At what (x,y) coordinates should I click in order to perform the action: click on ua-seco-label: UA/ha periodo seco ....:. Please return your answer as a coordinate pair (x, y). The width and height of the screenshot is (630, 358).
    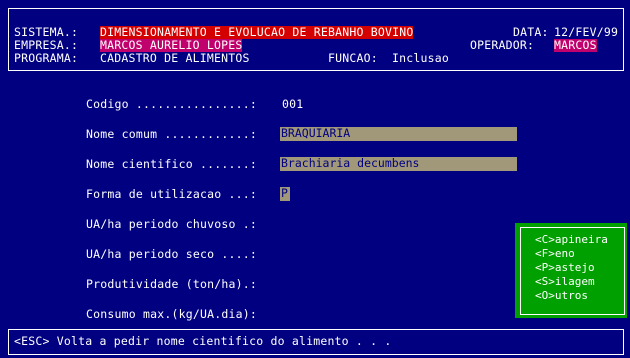
    Looking at the image, I should click on (171, 254).